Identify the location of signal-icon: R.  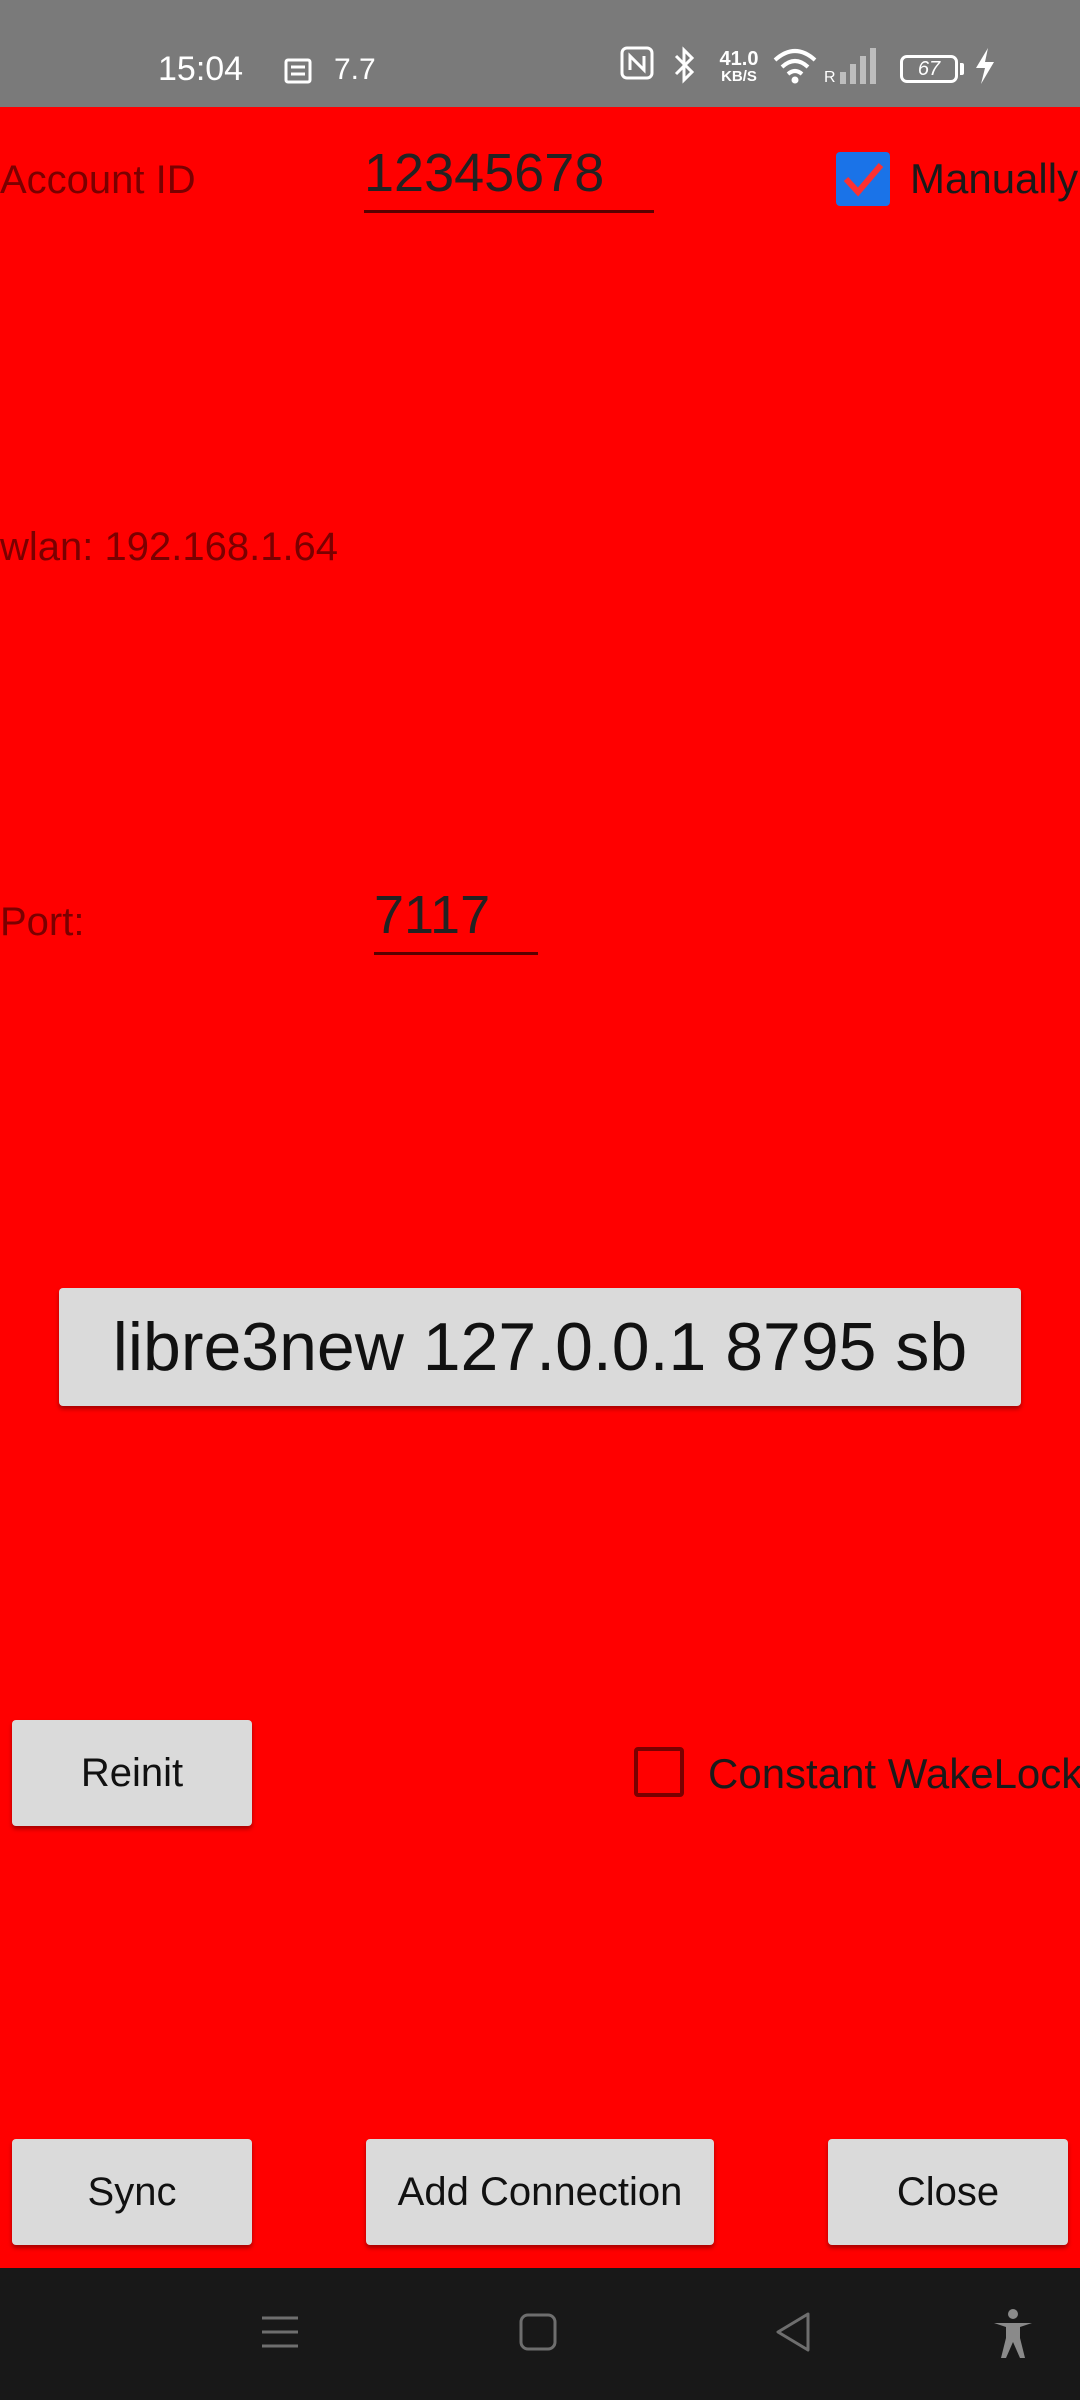
(850, 67).